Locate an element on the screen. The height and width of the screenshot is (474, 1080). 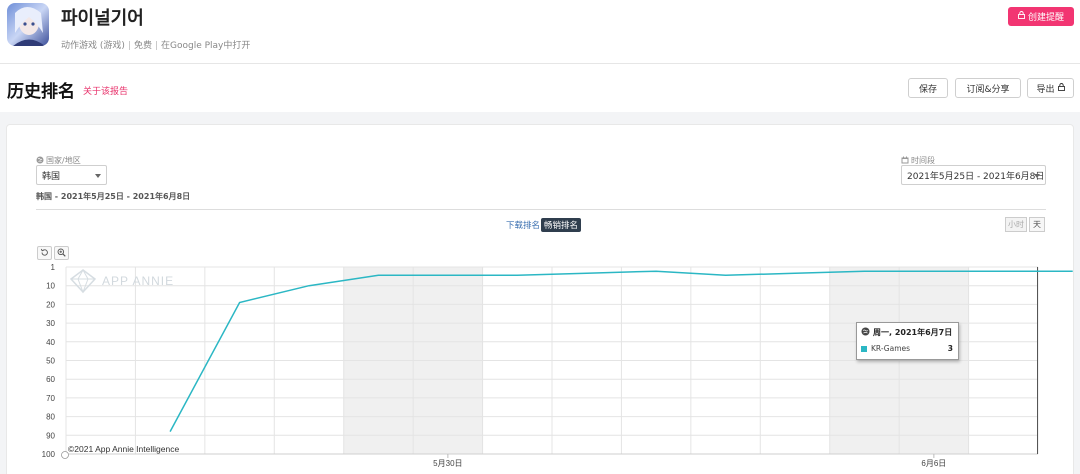
chart-tooltip: 周一, 2021年6月7日 KR-Games 3 is located at coordinates (907, 341).